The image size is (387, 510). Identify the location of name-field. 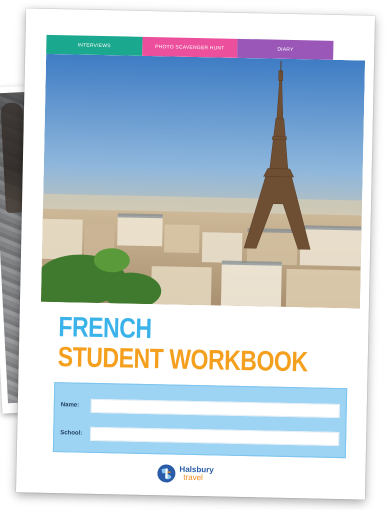
(215, 408).